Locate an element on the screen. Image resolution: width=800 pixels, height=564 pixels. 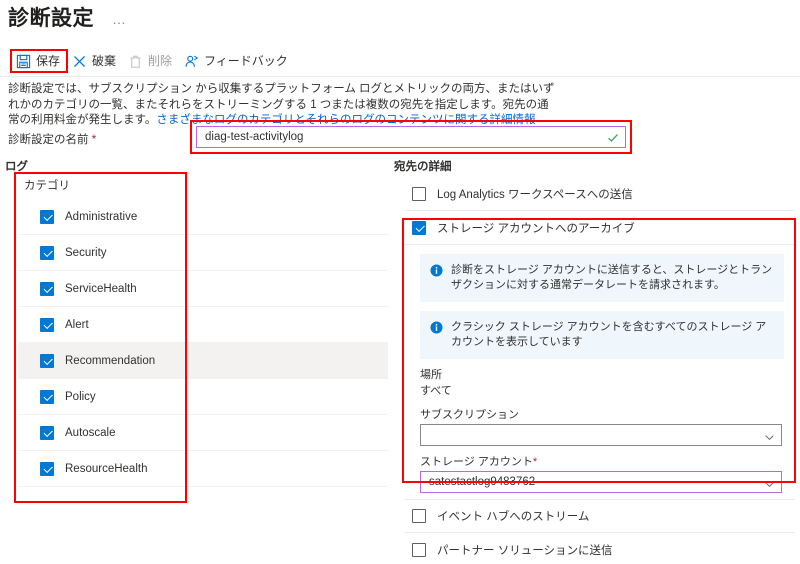
logs-section-heading: ログ is located at coordinates (16, 167).